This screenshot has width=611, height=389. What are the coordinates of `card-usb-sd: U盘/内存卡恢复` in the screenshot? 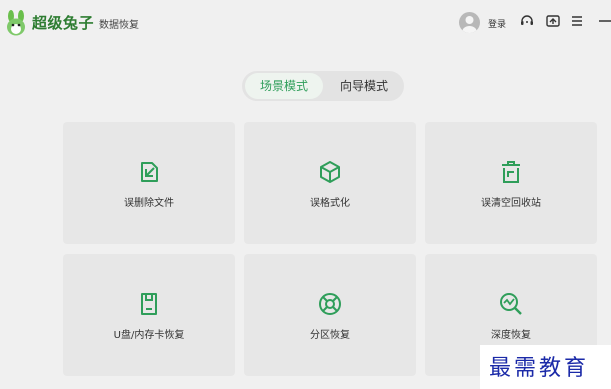 It's located at (149, 315).